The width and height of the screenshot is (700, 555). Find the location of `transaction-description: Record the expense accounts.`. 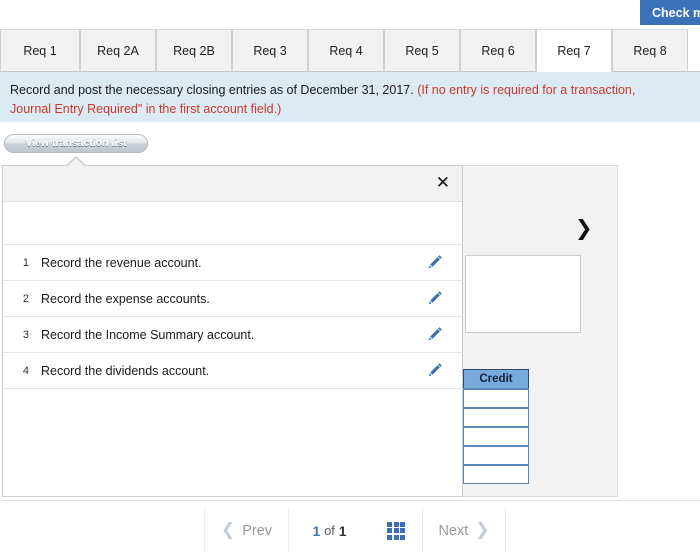

transaction-description: Record the expense accounts. is located at coordinates (125, 298).